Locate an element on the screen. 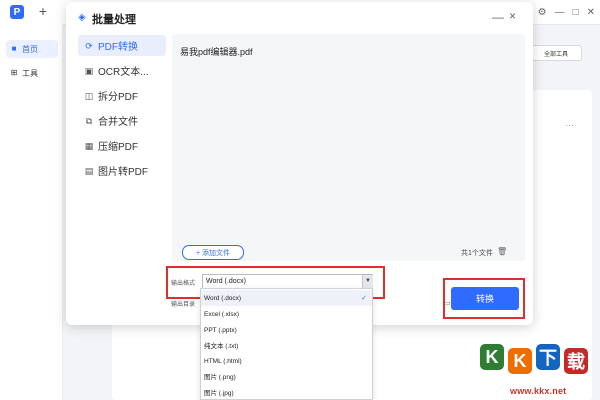 The width and height of the screenshot is (600, 400). nav-item-merge: ⧉ 合并文件 is located at coordinates (122, 120).